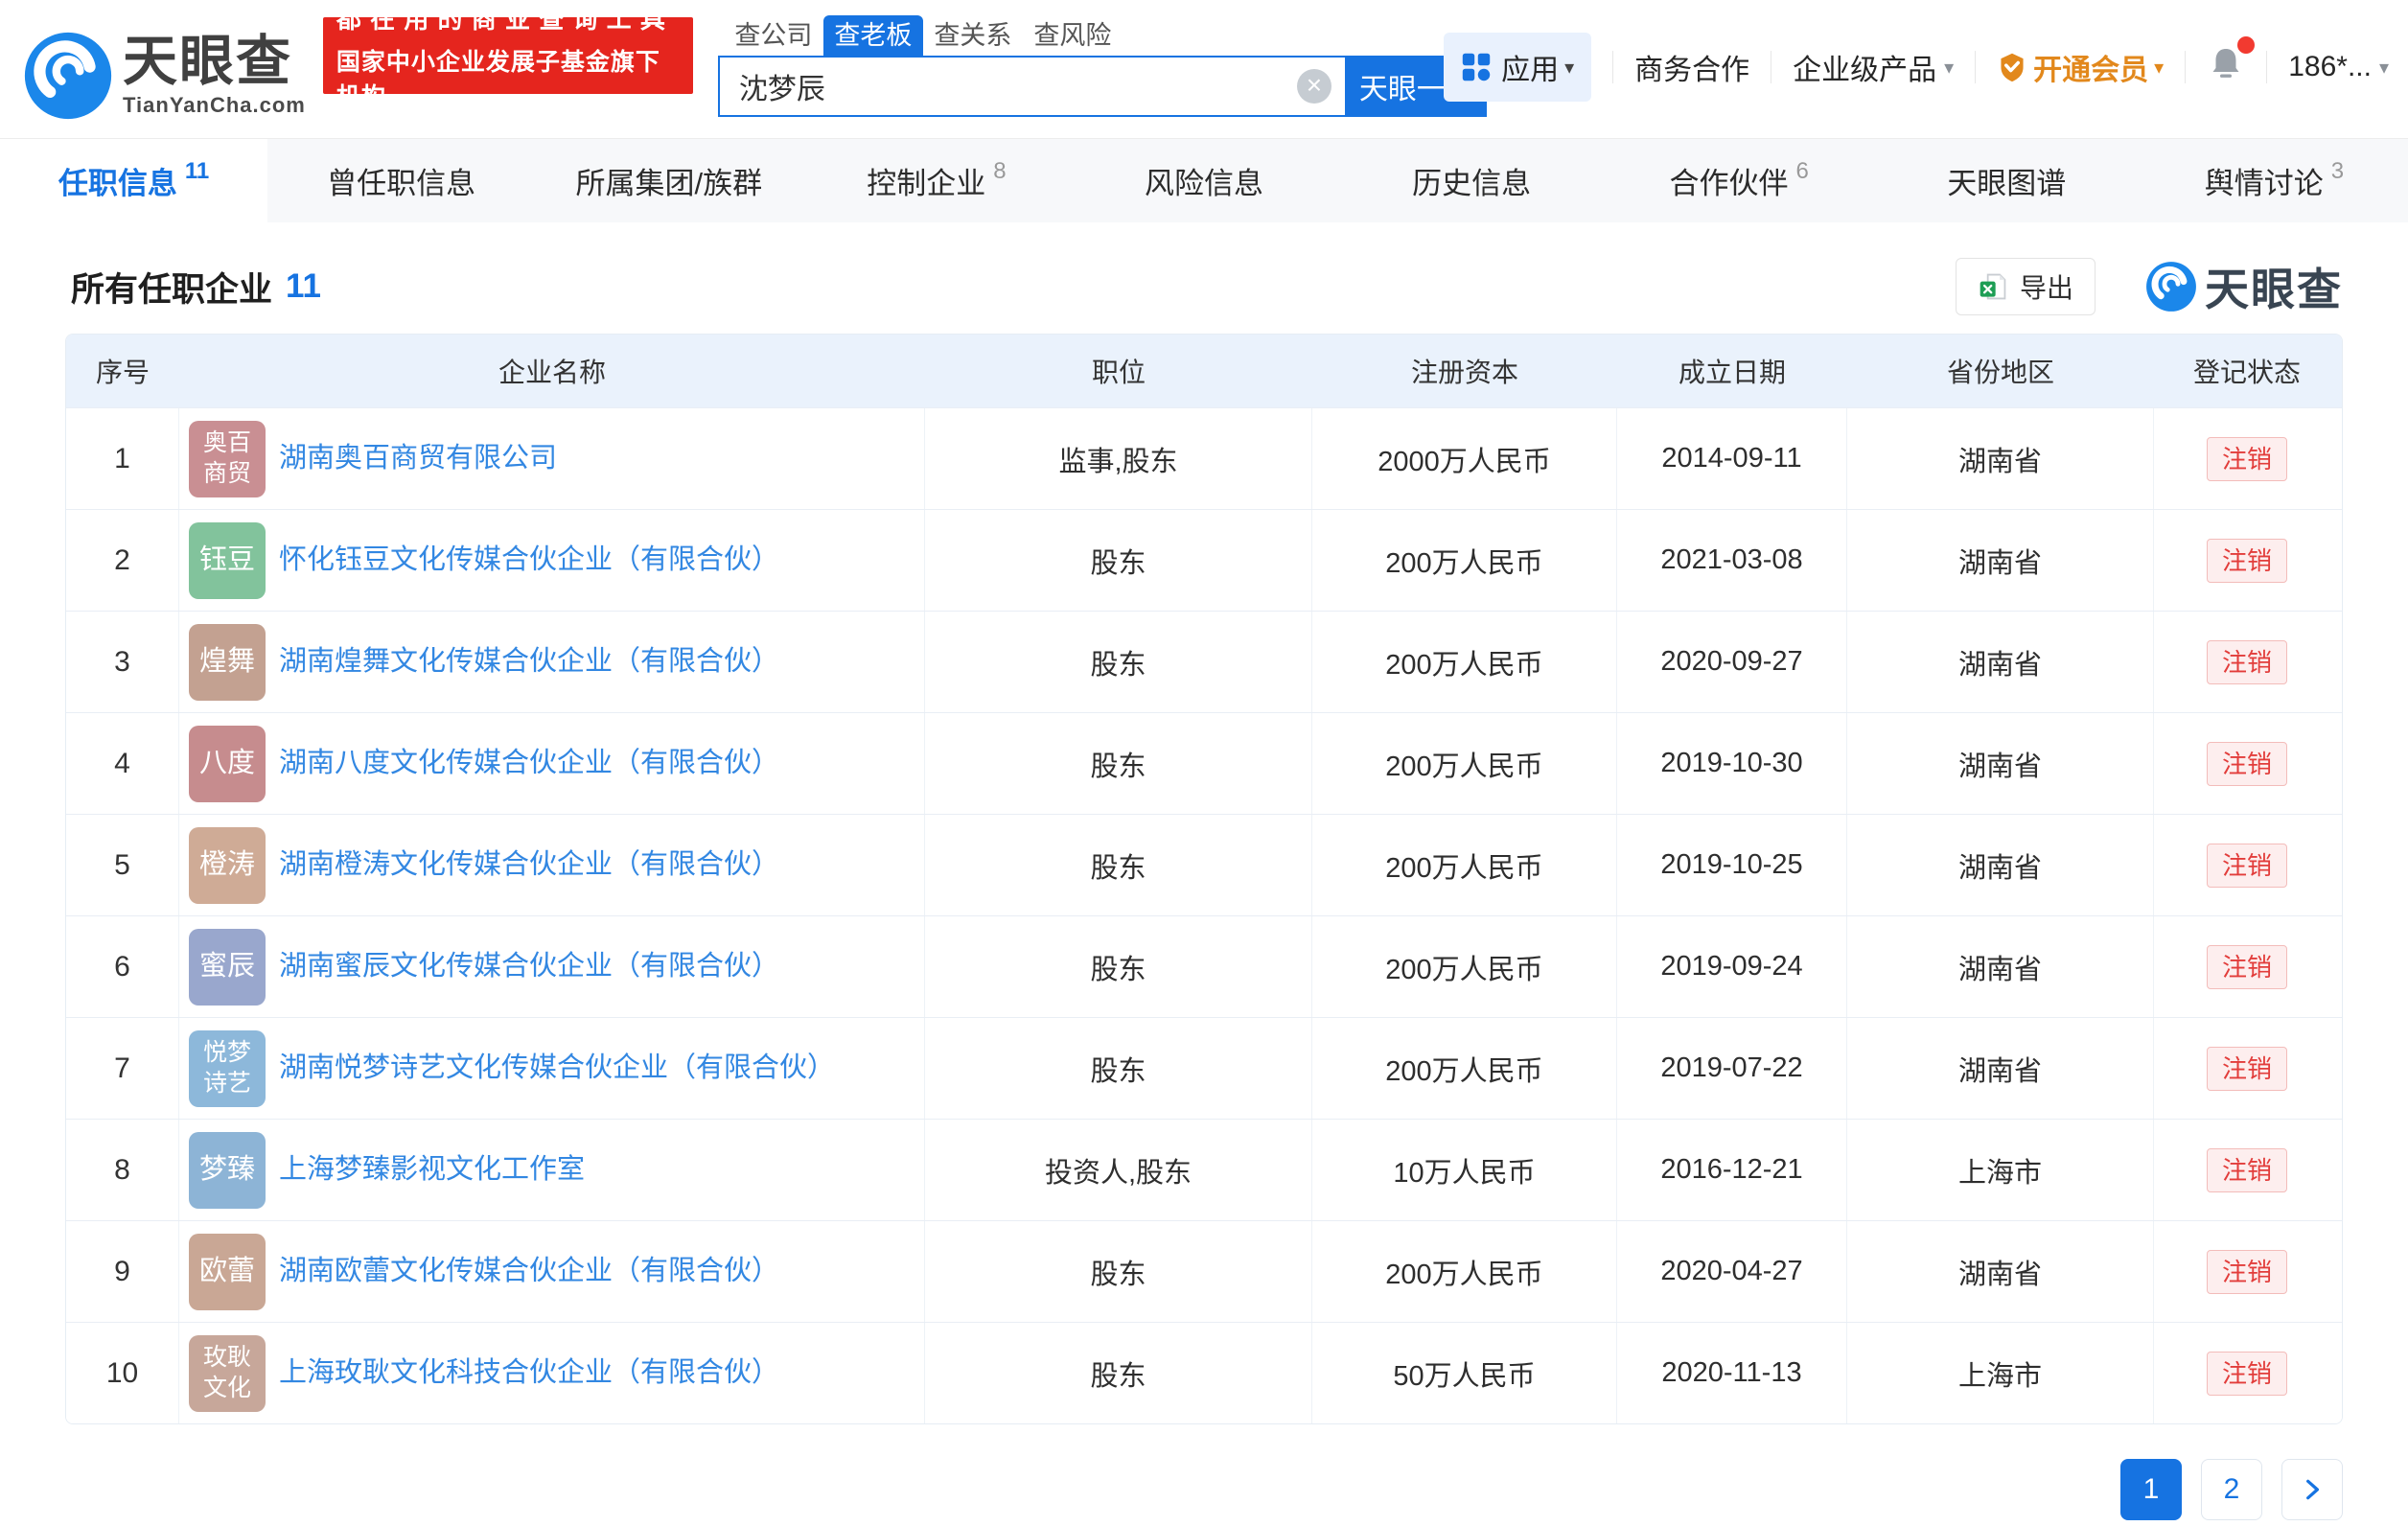 The image size is (2408, 1526). Describe the element at coordinates (773, 35) in the screenshot. I see `search-tab-1: 查公司` at that location.